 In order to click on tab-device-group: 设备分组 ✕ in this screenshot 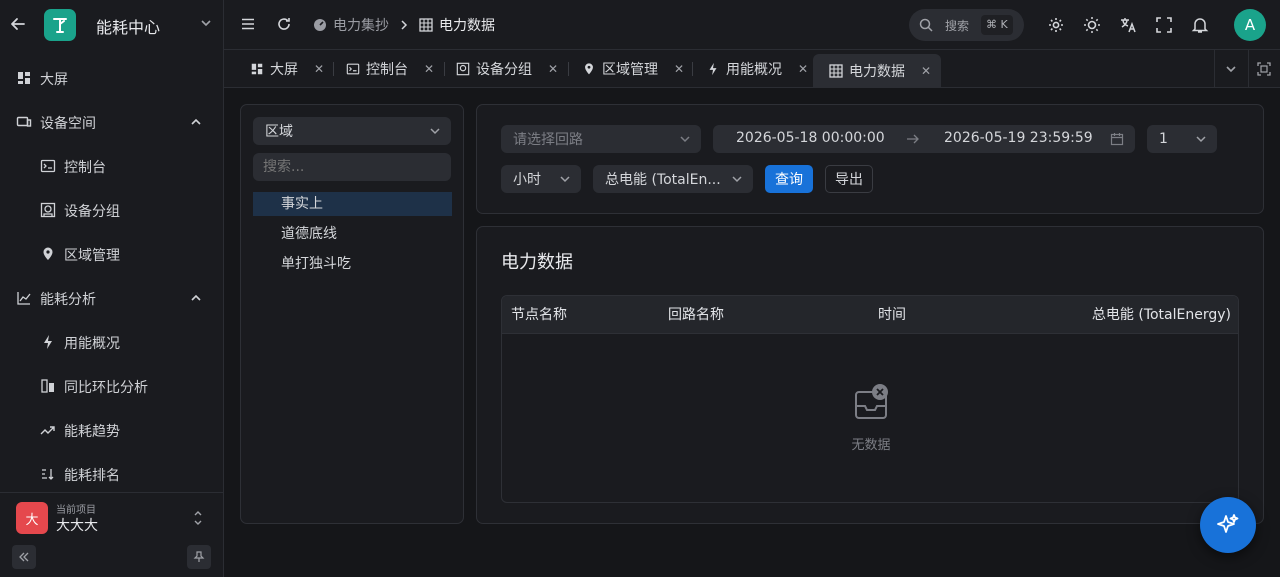, I will do `click(507, 69)`.